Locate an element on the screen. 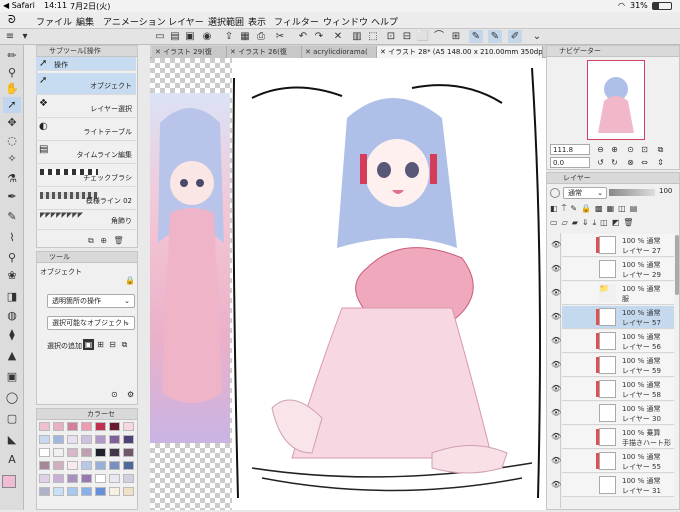  layer-row: 👁 100 % 通常 レイヤー 59 is located at coordinates (612, 365).